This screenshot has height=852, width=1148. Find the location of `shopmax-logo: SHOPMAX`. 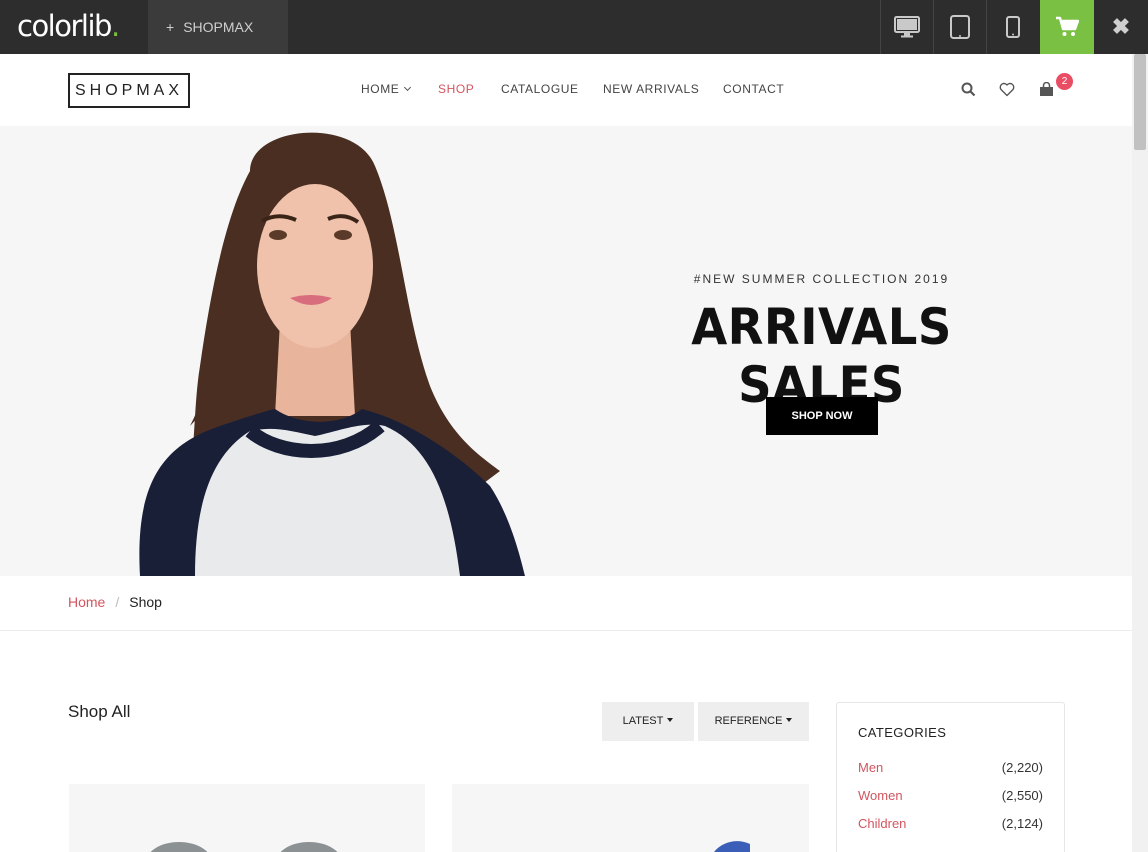

shopmax-logo: SHOPMAX is located at coordinates (129, 90).